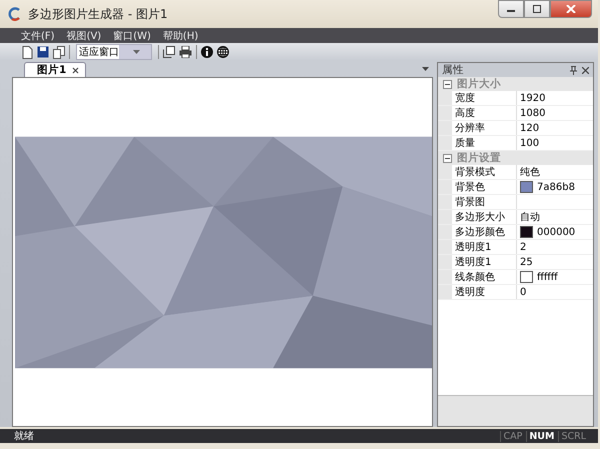 Image resolution: width=600 pixels, height=449 pixels. I want to click on group-label: 图片大小, so click(479, 84).